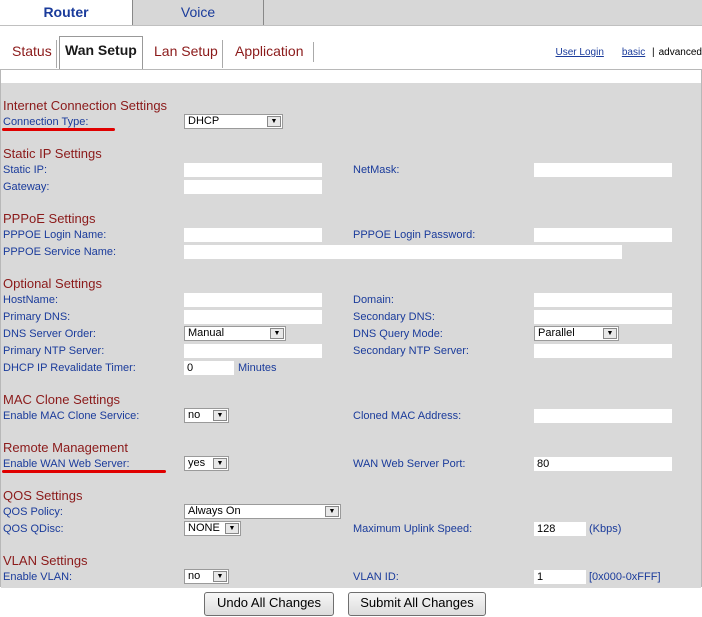  What do you see at coordinates (32, 54) in the screenshot?
I see `tab-status: Status` at bounding box center [32, 54].